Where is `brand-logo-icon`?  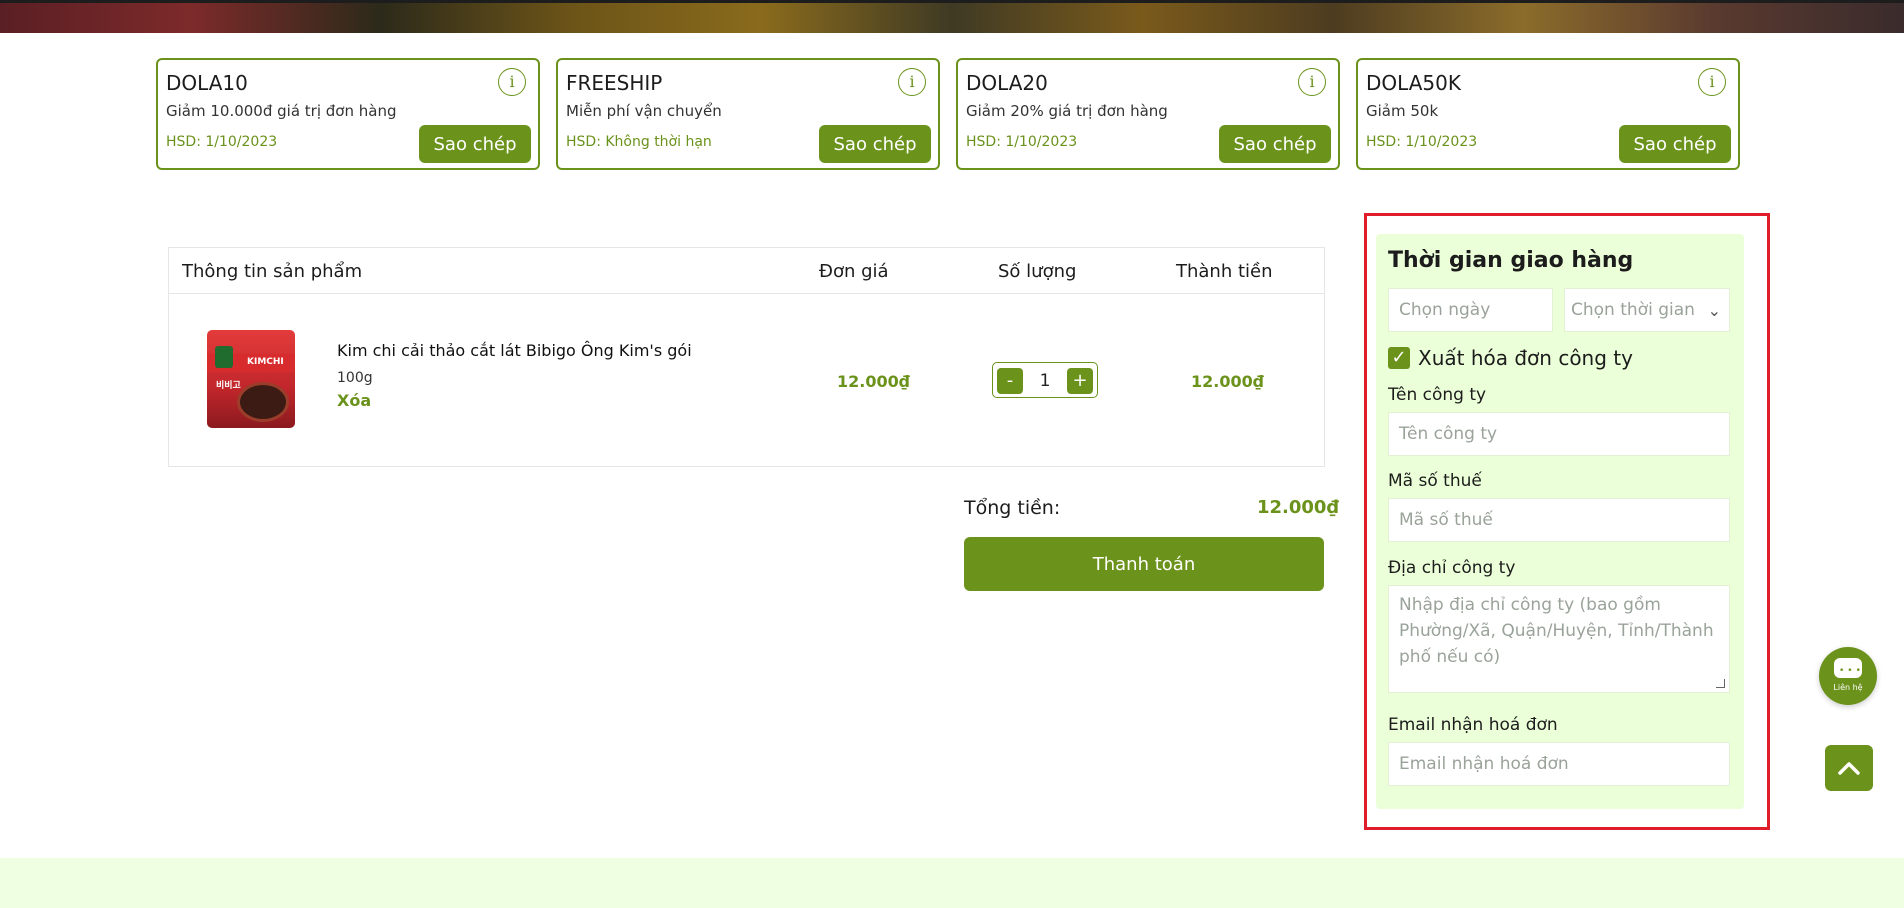
brand-logo-icon is located at coordinates (224, 357).